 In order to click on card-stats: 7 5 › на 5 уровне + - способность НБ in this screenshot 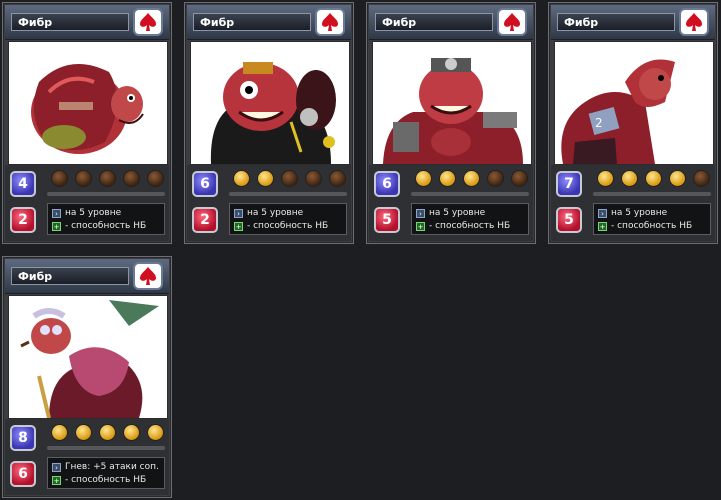, I will do `click(633, 203)`.